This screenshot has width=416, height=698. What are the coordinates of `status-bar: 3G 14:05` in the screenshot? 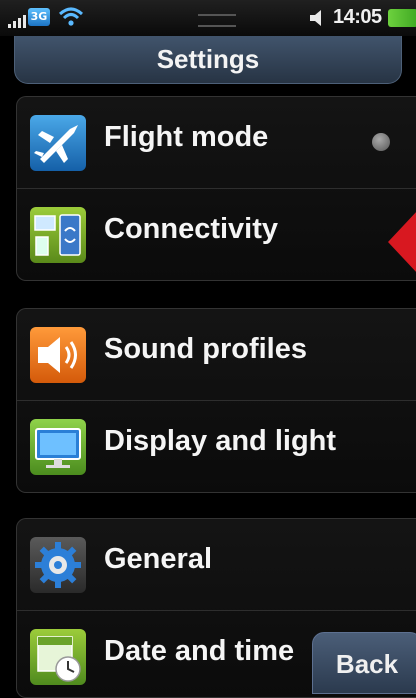 It's located at (208, 18).